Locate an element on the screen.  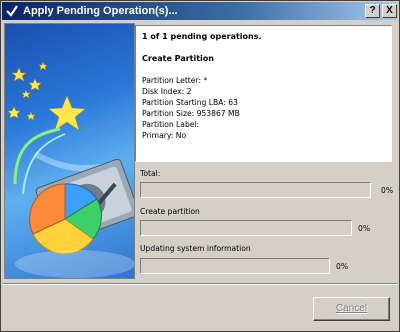
create-partition-label: Create partition is located at coordinates (170, 211).